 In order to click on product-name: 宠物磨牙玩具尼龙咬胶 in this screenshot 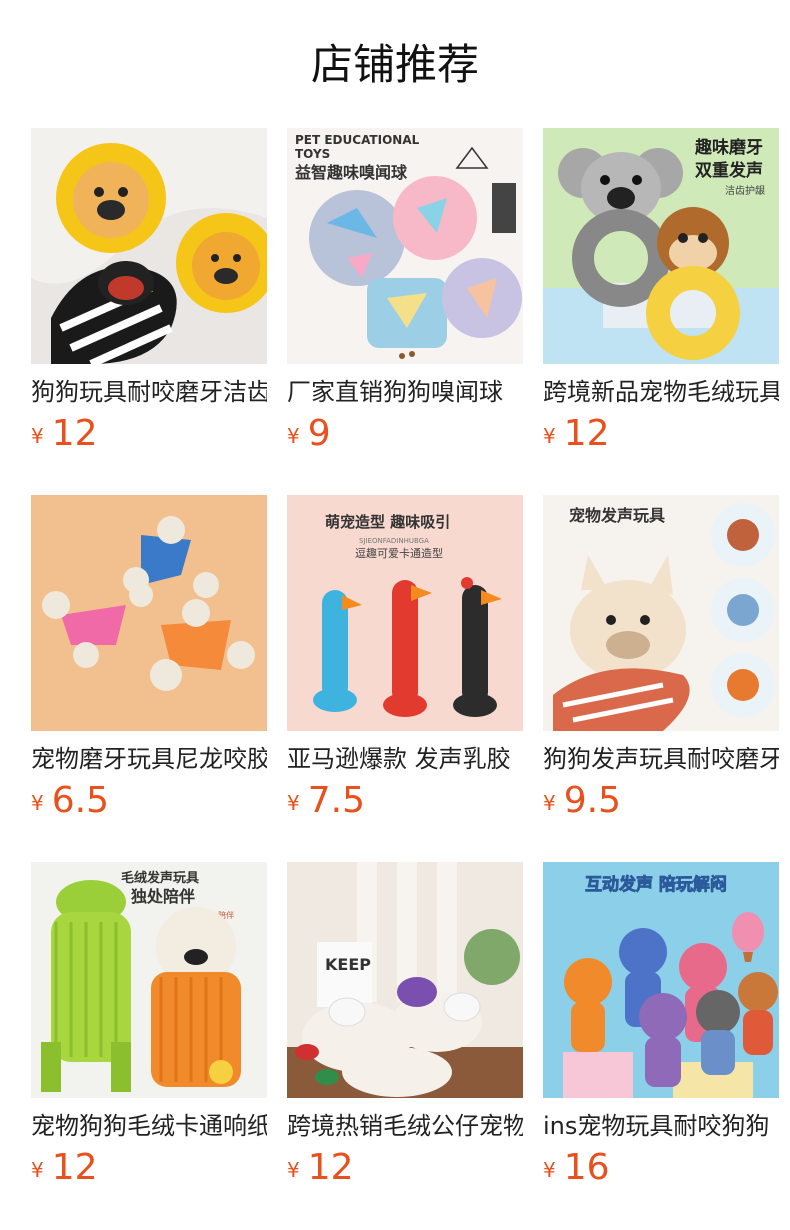, I will do `click(149, 759)`.